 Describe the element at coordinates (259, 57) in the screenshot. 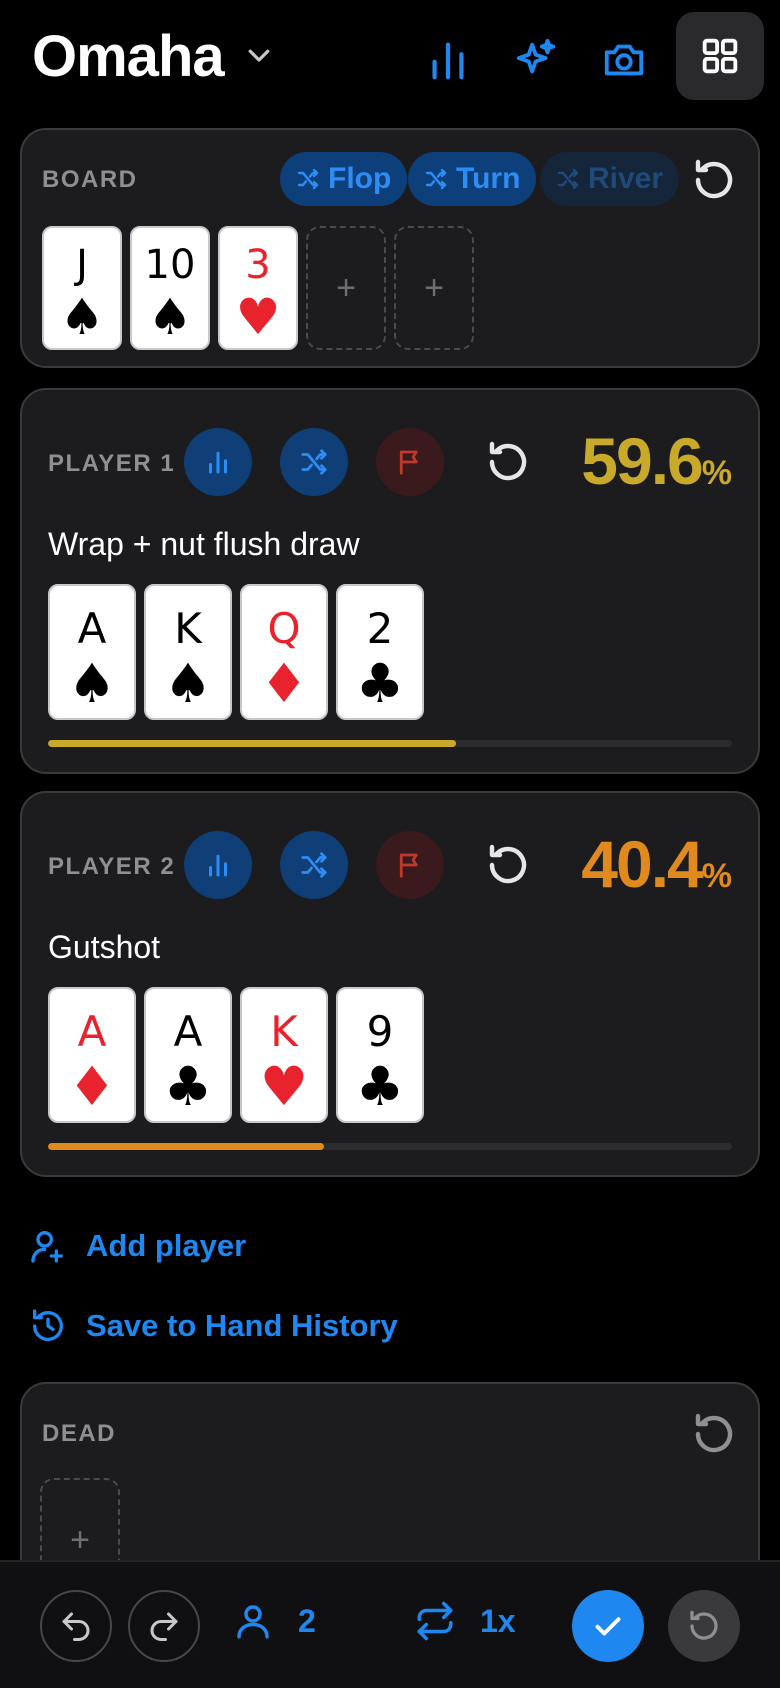

I see `chevron-down-icon` at that location.